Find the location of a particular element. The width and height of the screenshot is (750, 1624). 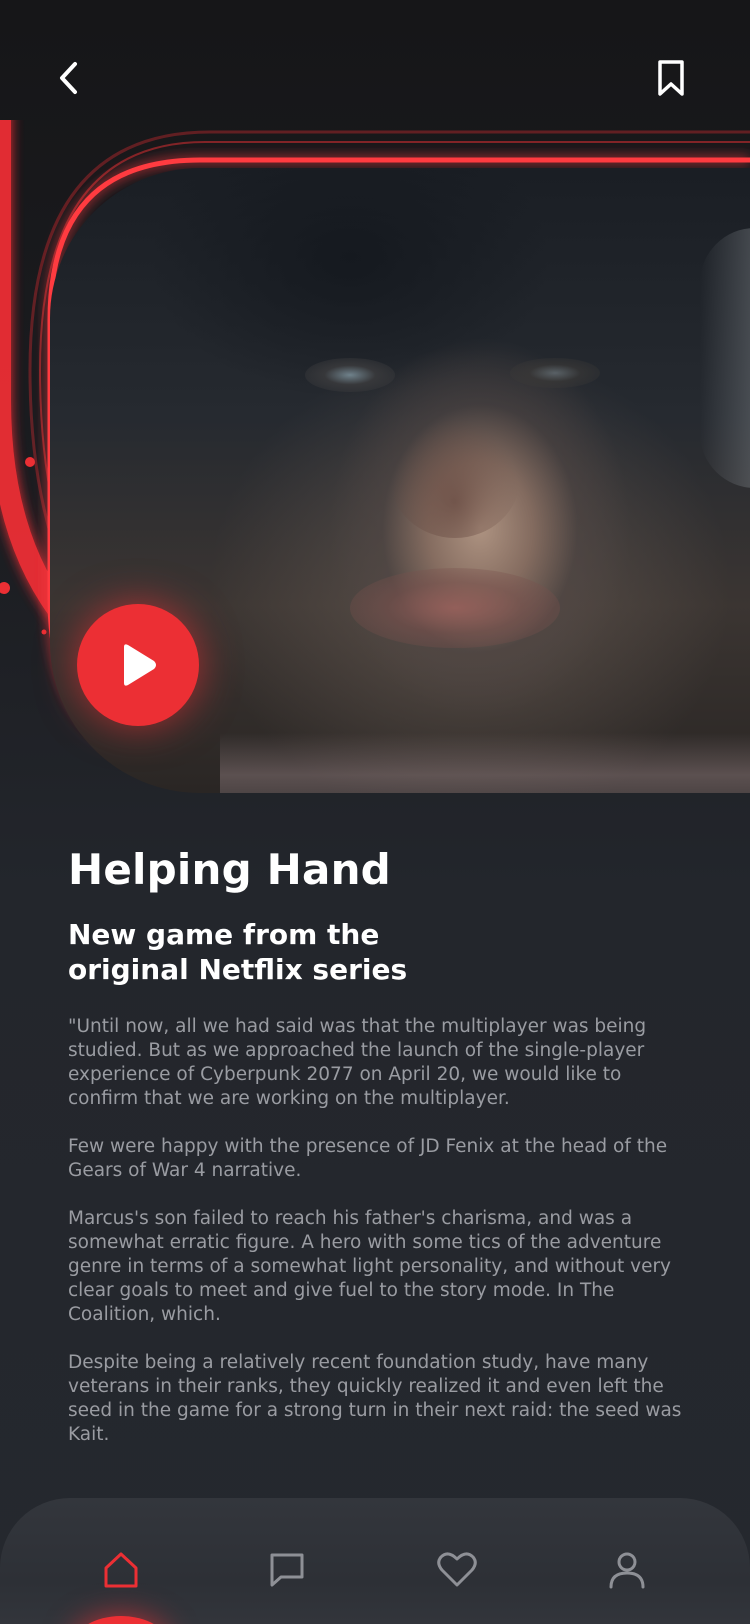

face-eye-left is located at coordinates (350, 375).